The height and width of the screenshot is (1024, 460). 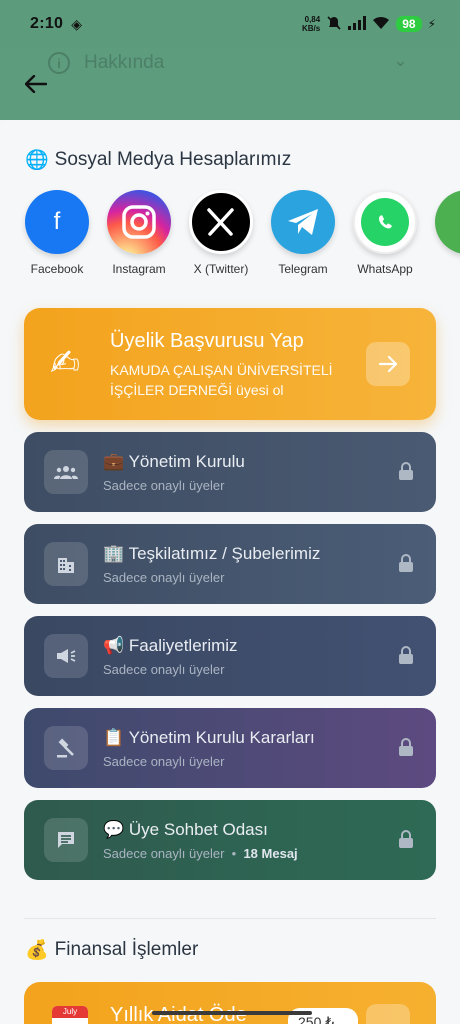 I want to click on group-icon, so click(x=66, y=472).